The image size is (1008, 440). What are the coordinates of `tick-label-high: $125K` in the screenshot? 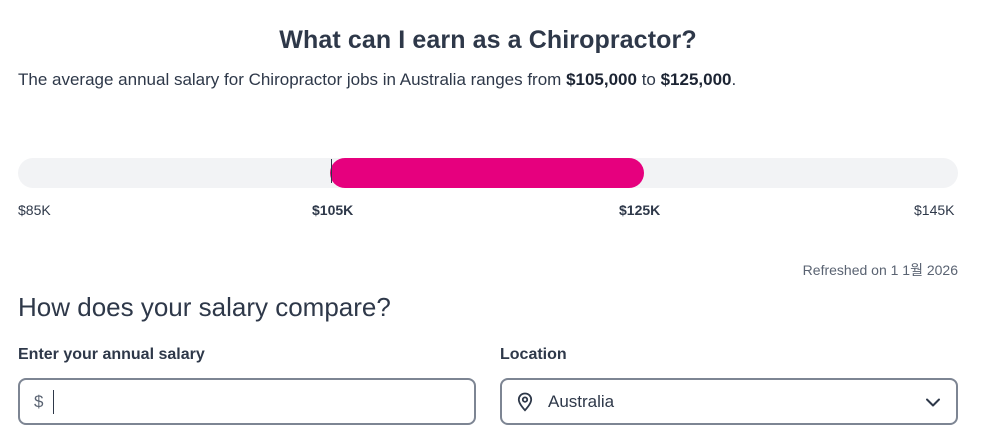 It's located at (640, 210).